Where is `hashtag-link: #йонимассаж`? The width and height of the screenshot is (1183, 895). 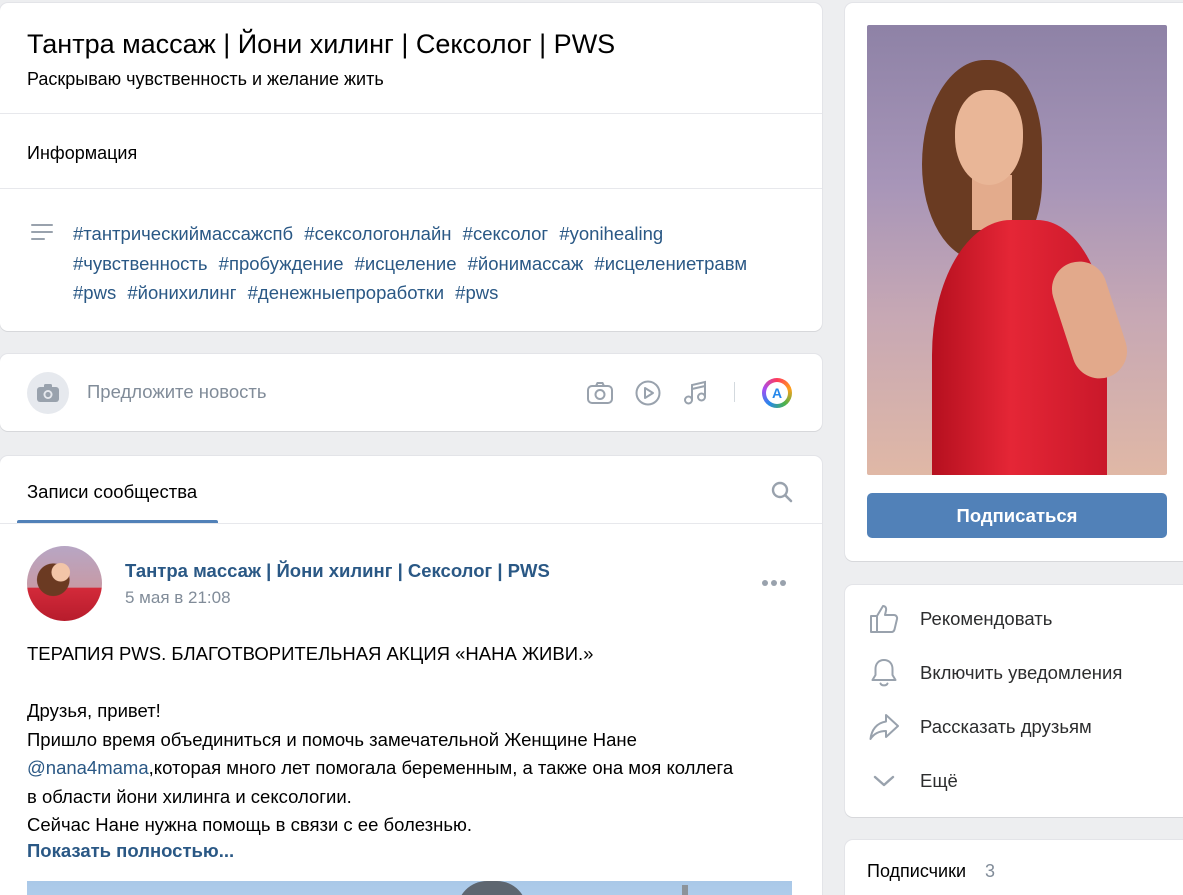
hashtag-link: #йонимассаж is located at coordinates (526, 263).